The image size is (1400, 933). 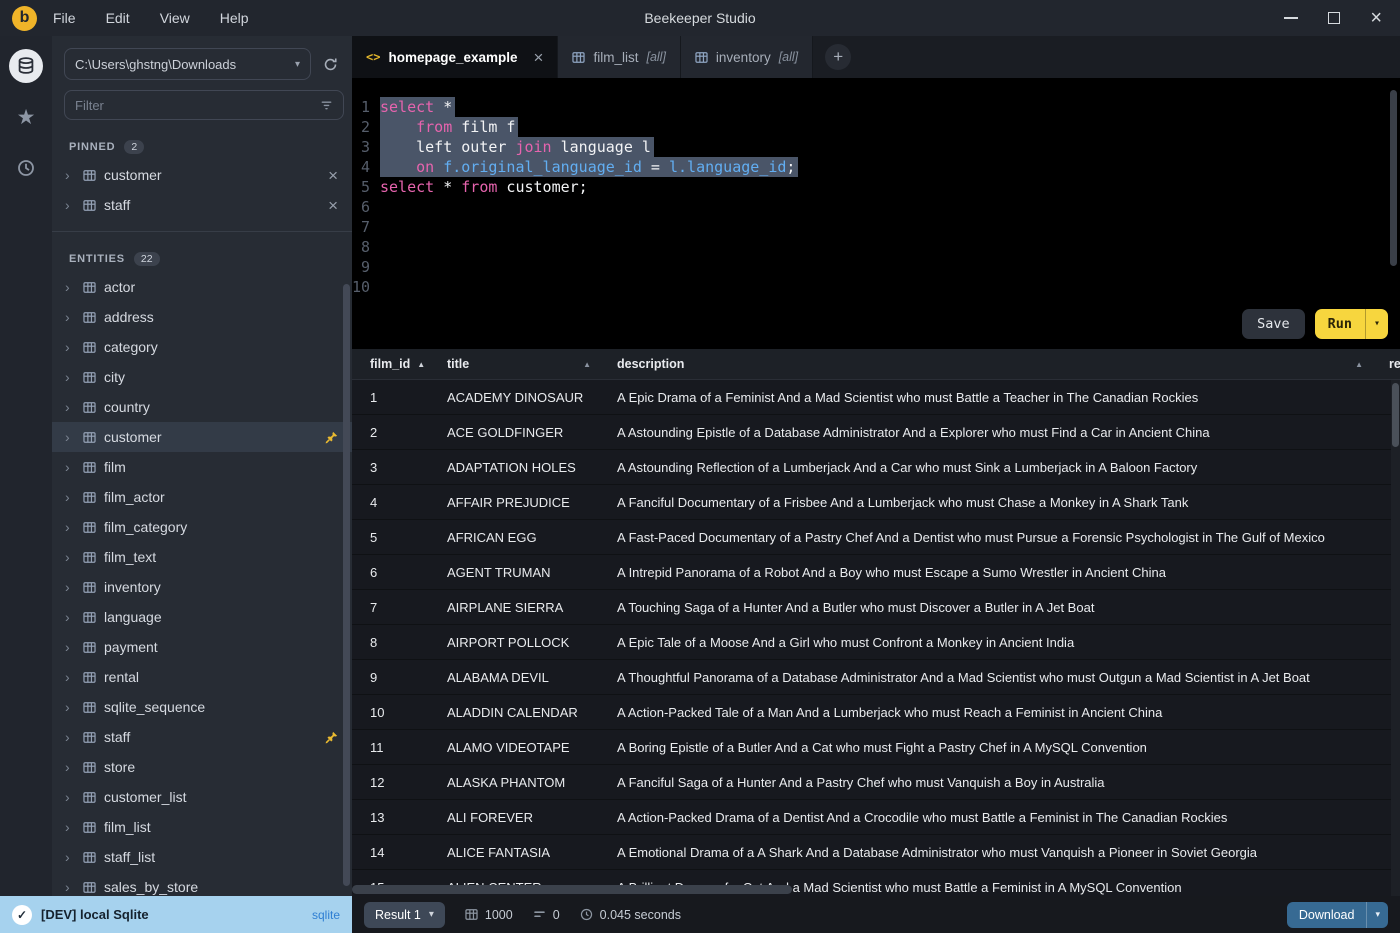 What do you see at coordinates (202, 707) in the screenshot?
I see `entity-item-sqlite_sequence: › sqlite_sequence` at bounding box center [202, 707].